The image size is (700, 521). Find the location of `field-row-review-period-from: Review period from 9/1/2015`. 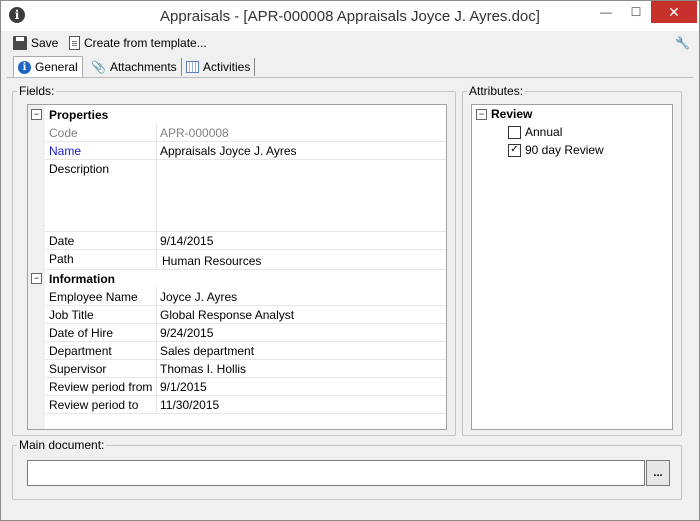

field-row-review-period-from: Review period from 9/1/2015 is located at coordinates (237, 386).